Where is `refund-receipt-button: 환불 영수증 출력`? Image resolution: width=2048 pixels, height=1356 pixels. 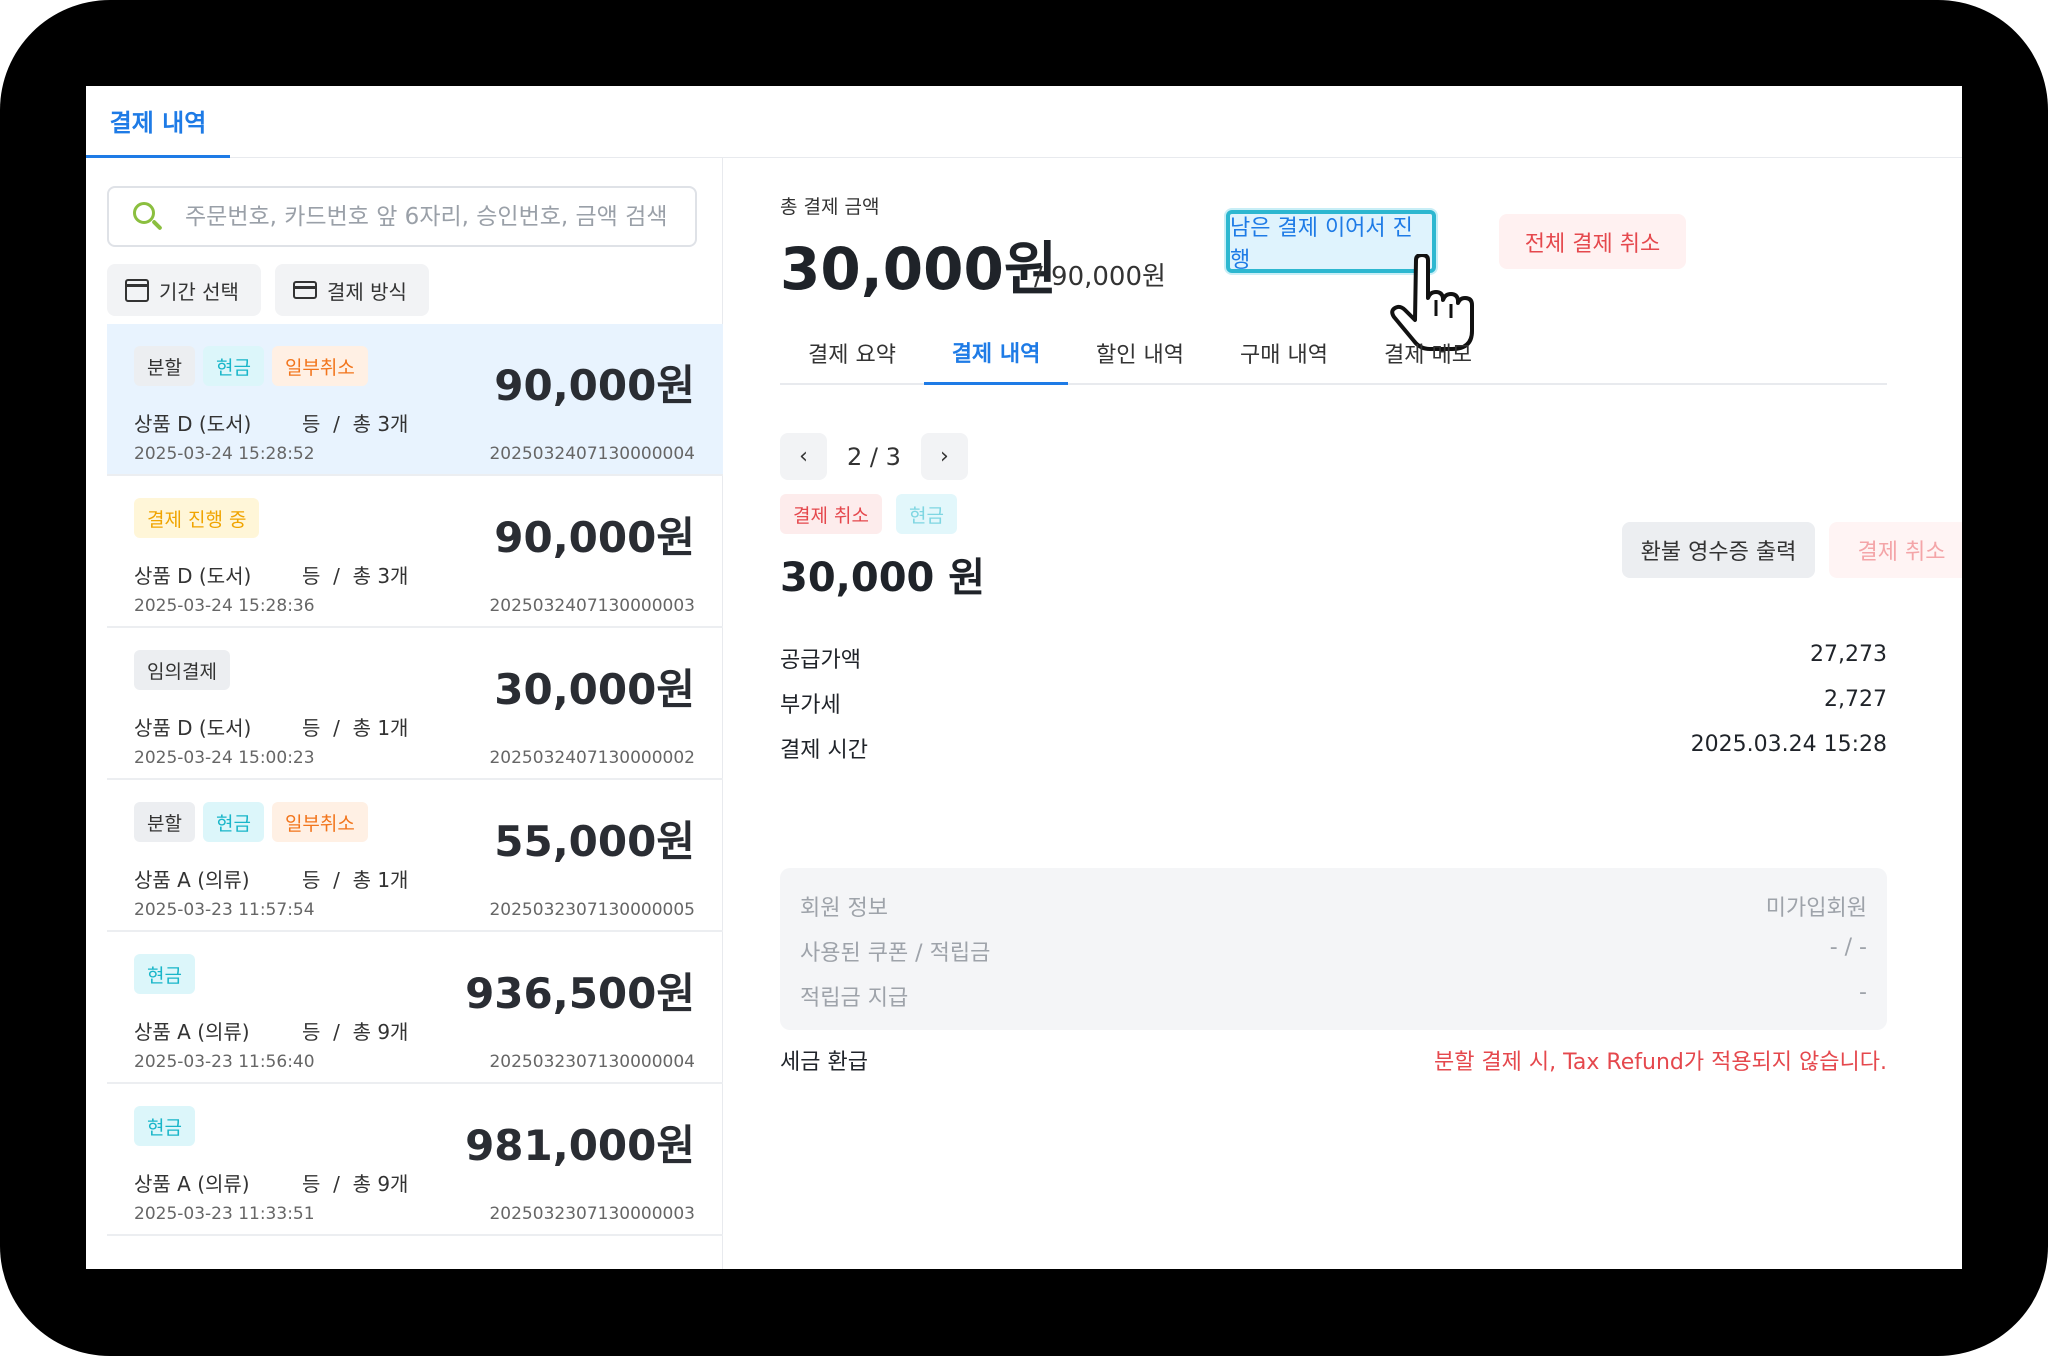 refund-receipt-button: 환불 영수증 출력 is located at coordinates (1718, 550).